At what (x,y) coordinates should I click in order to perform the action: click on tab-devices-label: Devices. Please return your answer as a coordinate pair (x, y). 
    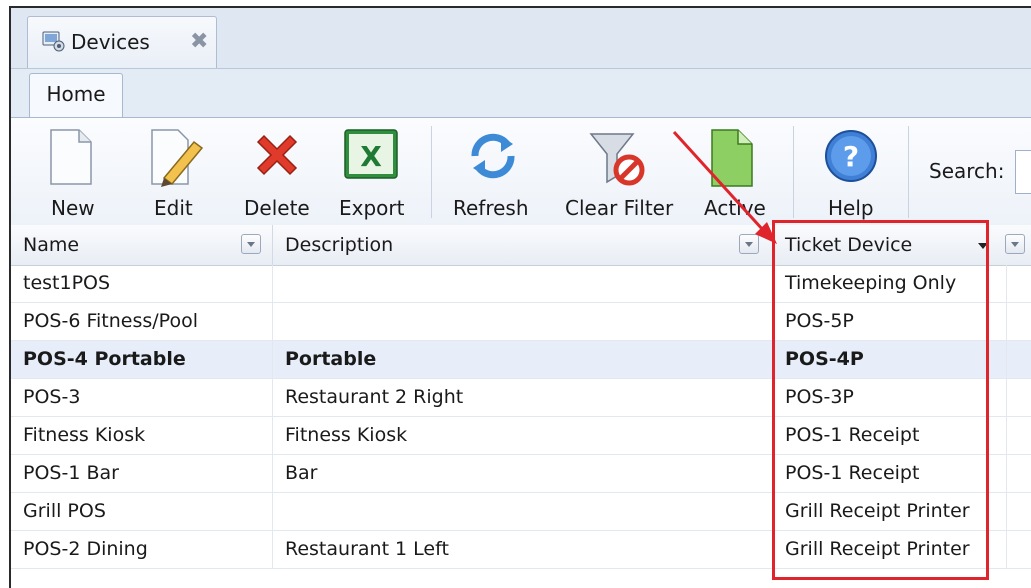
    Looking at the image, I should click on (110, 42).